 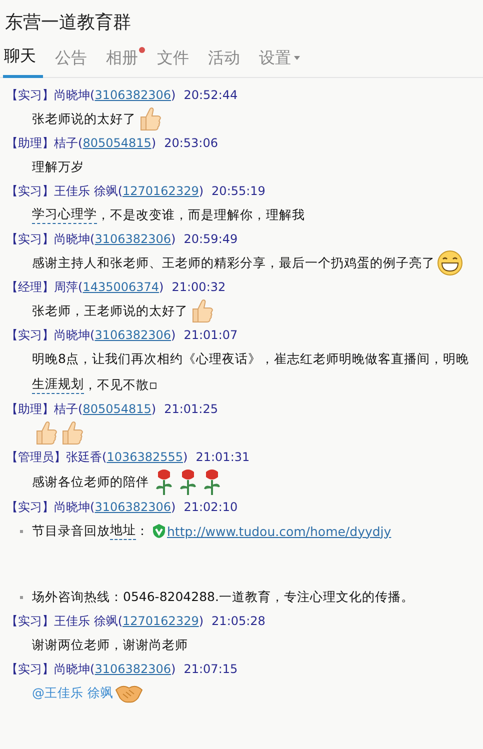 I want to click on mention-link: @王佳乐 徐飒, so click(x=73, y=693).